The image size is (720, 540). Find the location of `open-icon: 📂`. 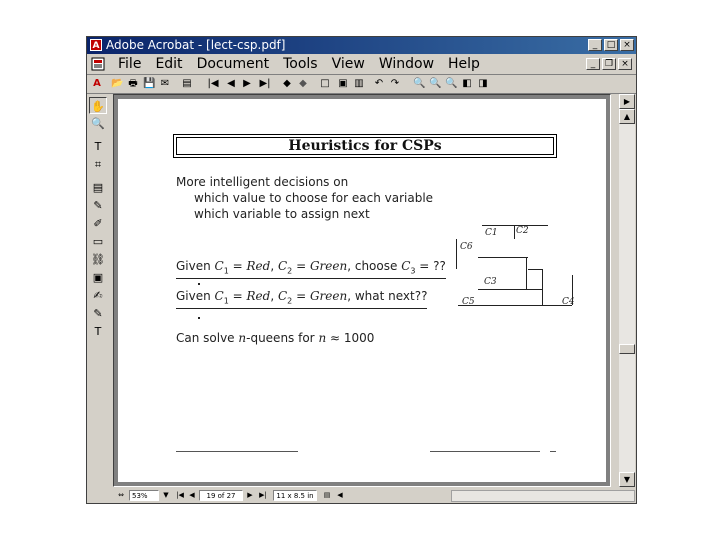

open-icon: 📂 is located at coordinates (117, 83).